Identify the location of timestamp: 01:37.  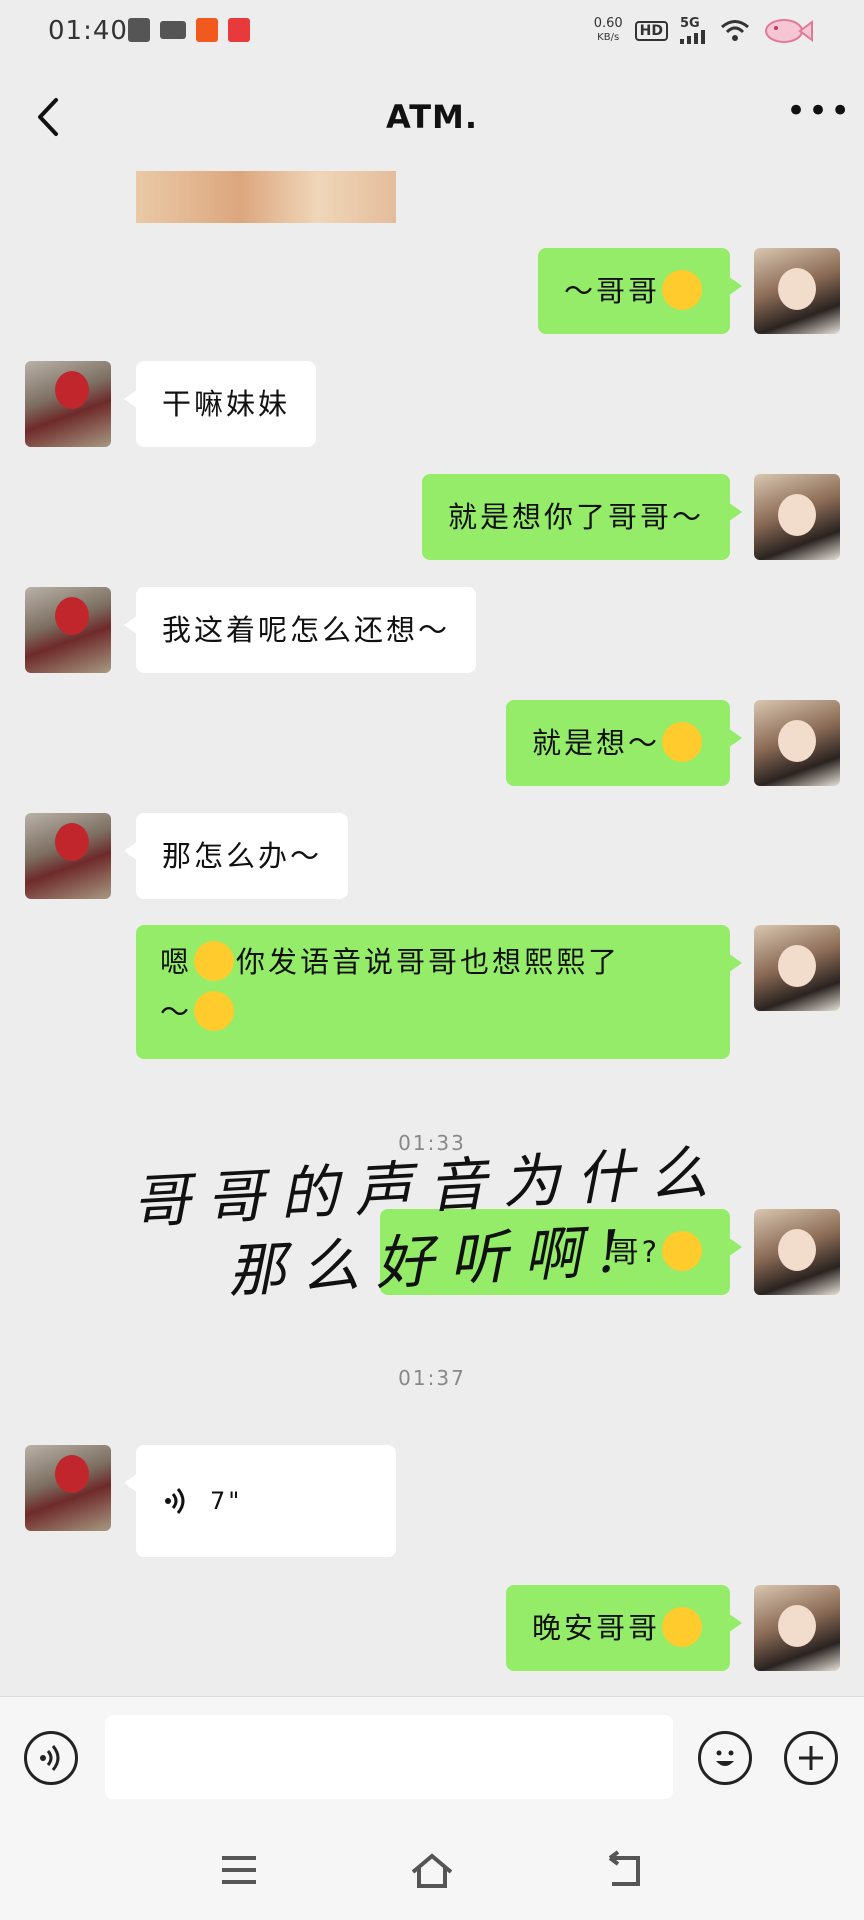
(432, 1378).